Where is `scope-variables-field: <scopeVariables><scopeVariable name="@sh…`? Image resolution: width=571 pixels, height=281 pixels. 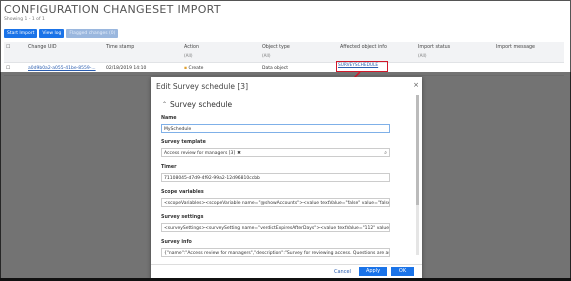 scope-variables-field: <scopeVariables><scopeVariable name="@sh… is located at coordinates (275, 202).